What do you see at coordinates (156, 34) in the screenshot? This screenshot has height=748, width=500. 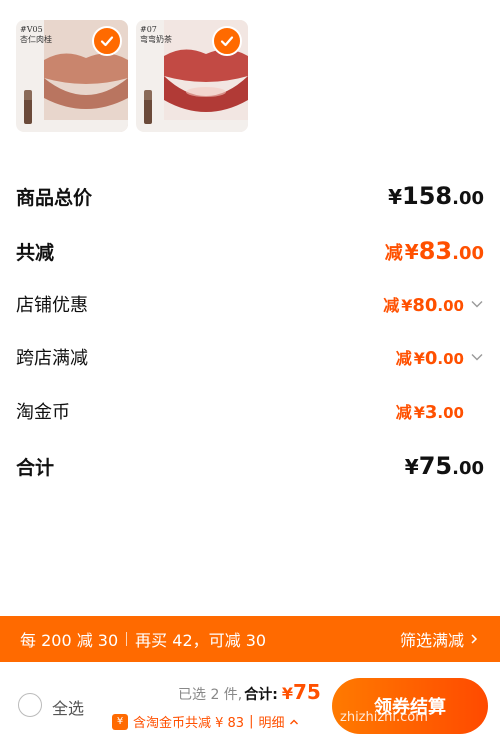 I see `product-shade-2: #07 弯弯奶茶` at bounding box center [156, 34].